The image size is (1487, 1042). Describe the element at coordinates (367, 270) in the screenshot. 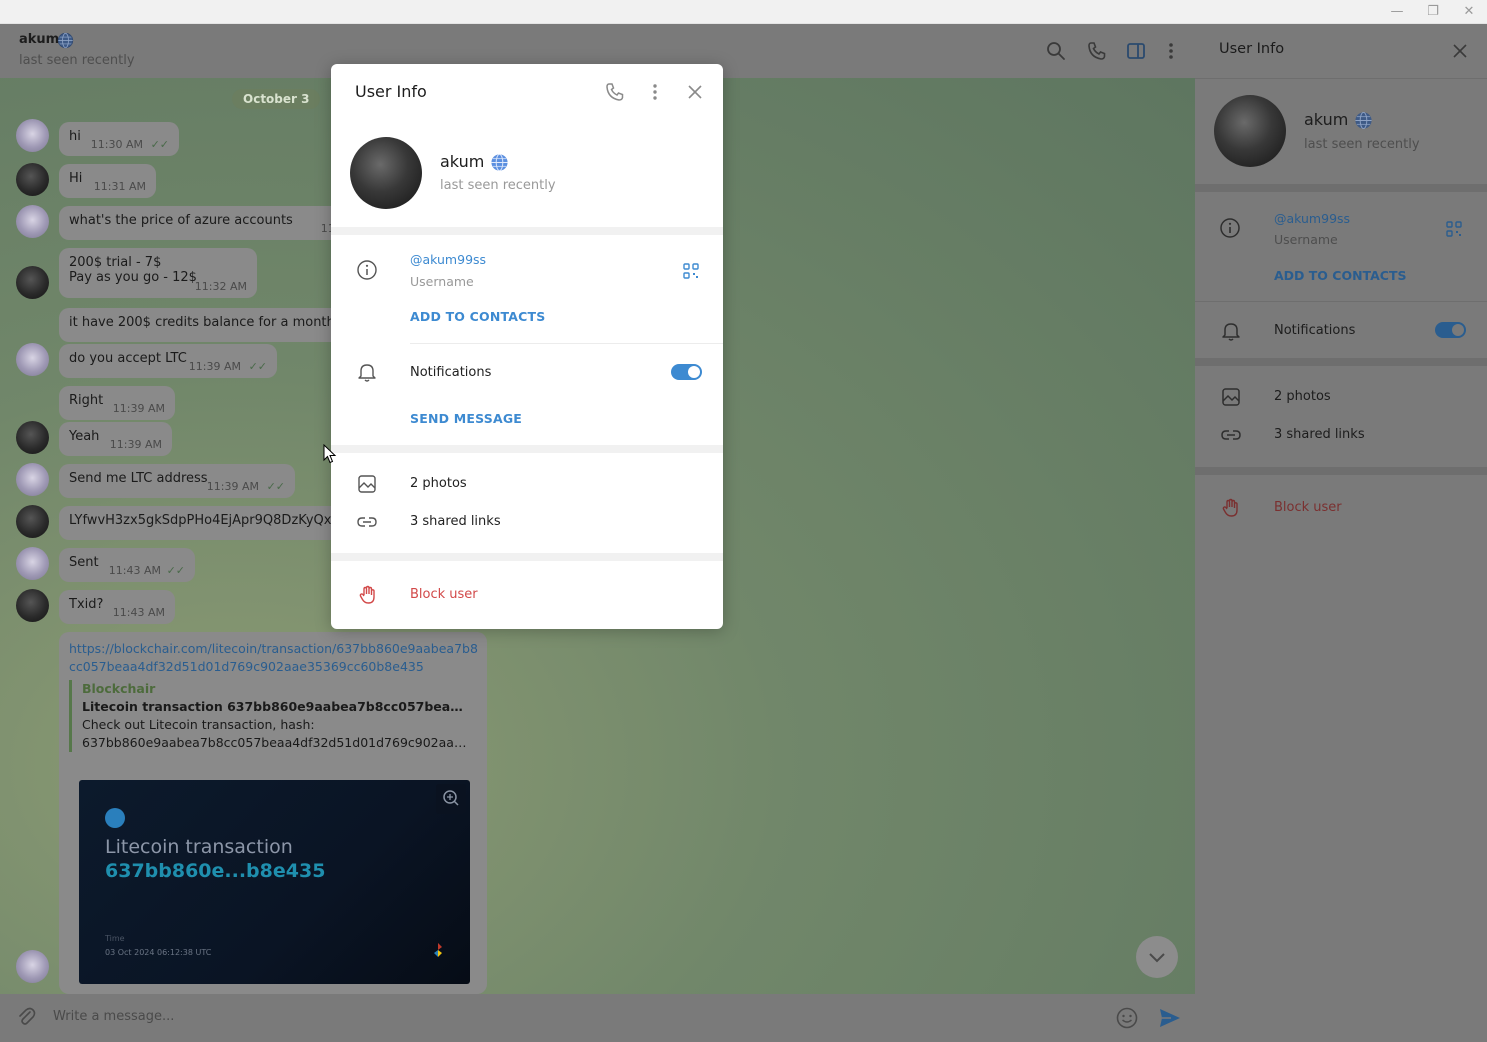

I see `info-icon` at that location.